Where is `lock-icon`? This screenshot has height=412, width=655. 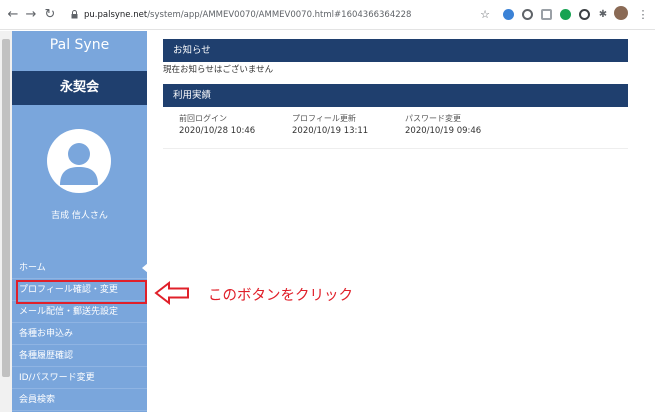 lock-icon is located at coordinates (74, 14).